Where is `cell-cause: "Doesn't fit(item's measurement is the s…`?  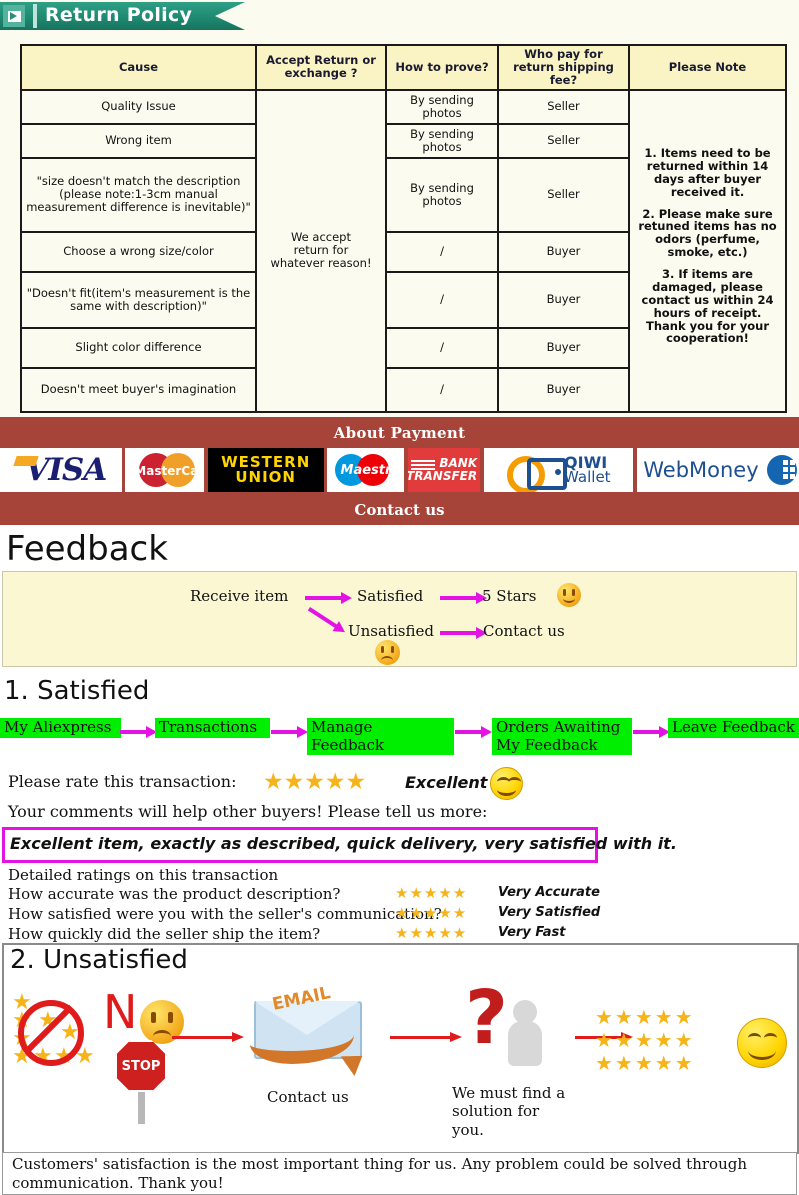
cell-cause: "Doesn't fit(item's measurement is the s… is located at coordinates (138, 299).